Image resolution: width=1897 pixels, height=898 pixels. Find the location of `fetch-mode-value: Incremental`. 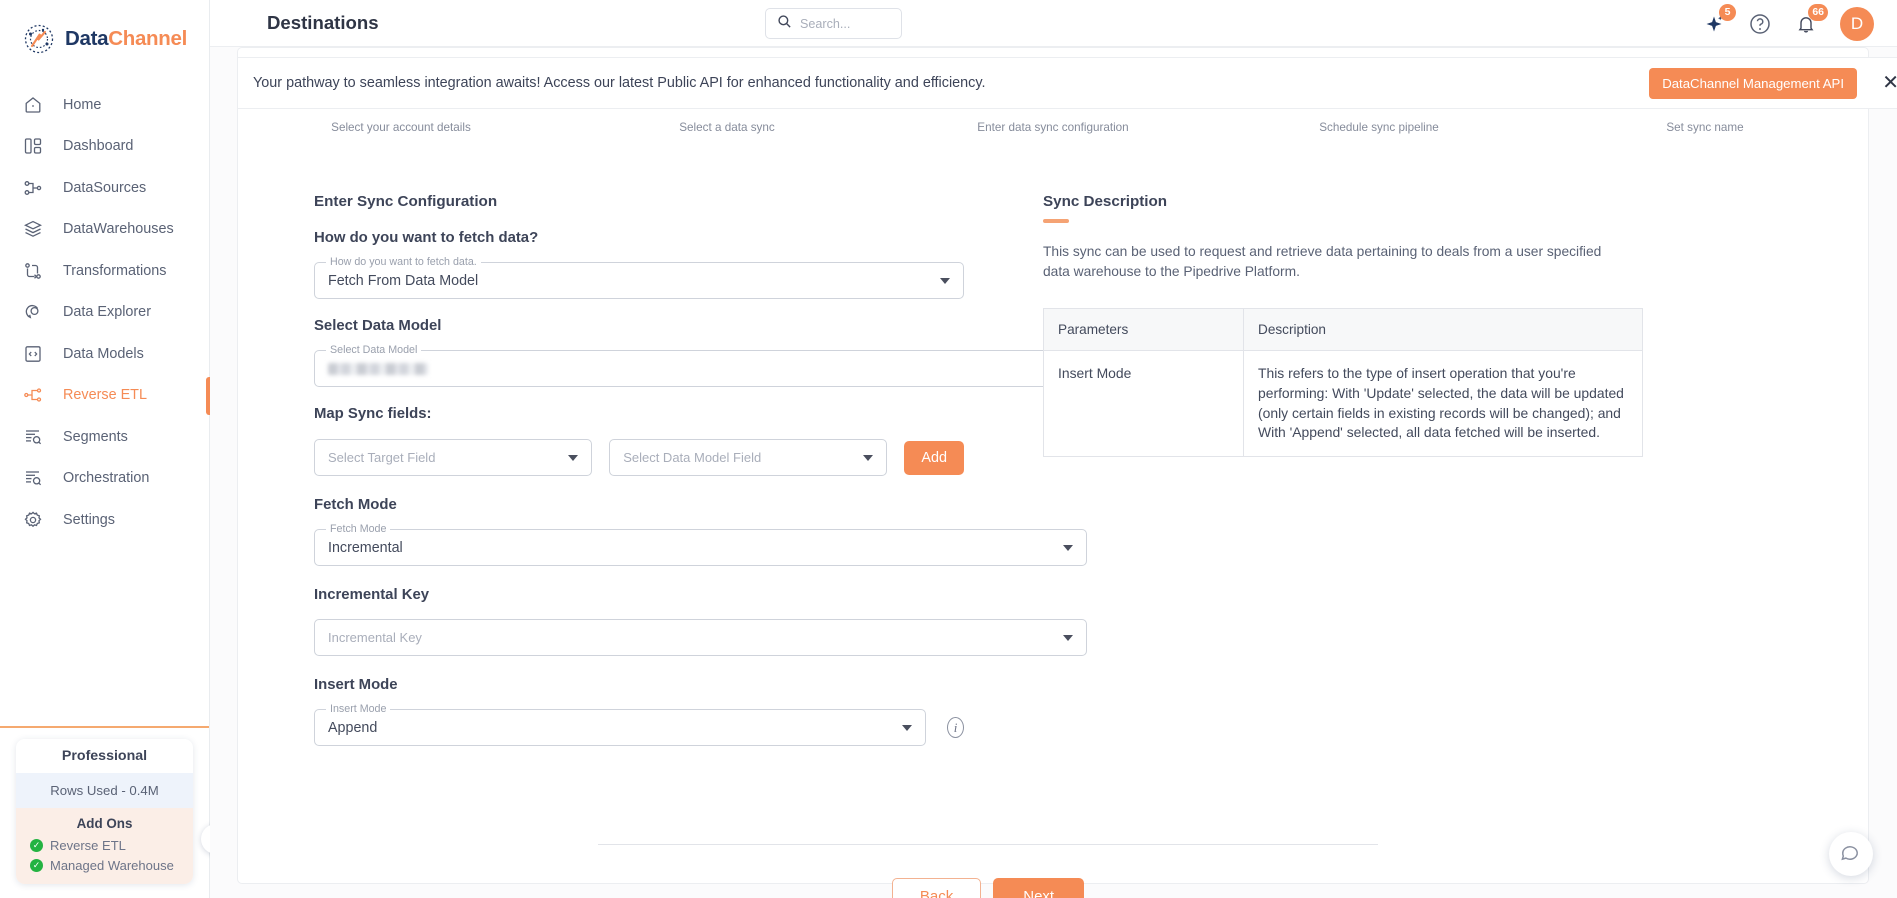

fetch-mode-value: Incremental is located at coordinates (365, 547).